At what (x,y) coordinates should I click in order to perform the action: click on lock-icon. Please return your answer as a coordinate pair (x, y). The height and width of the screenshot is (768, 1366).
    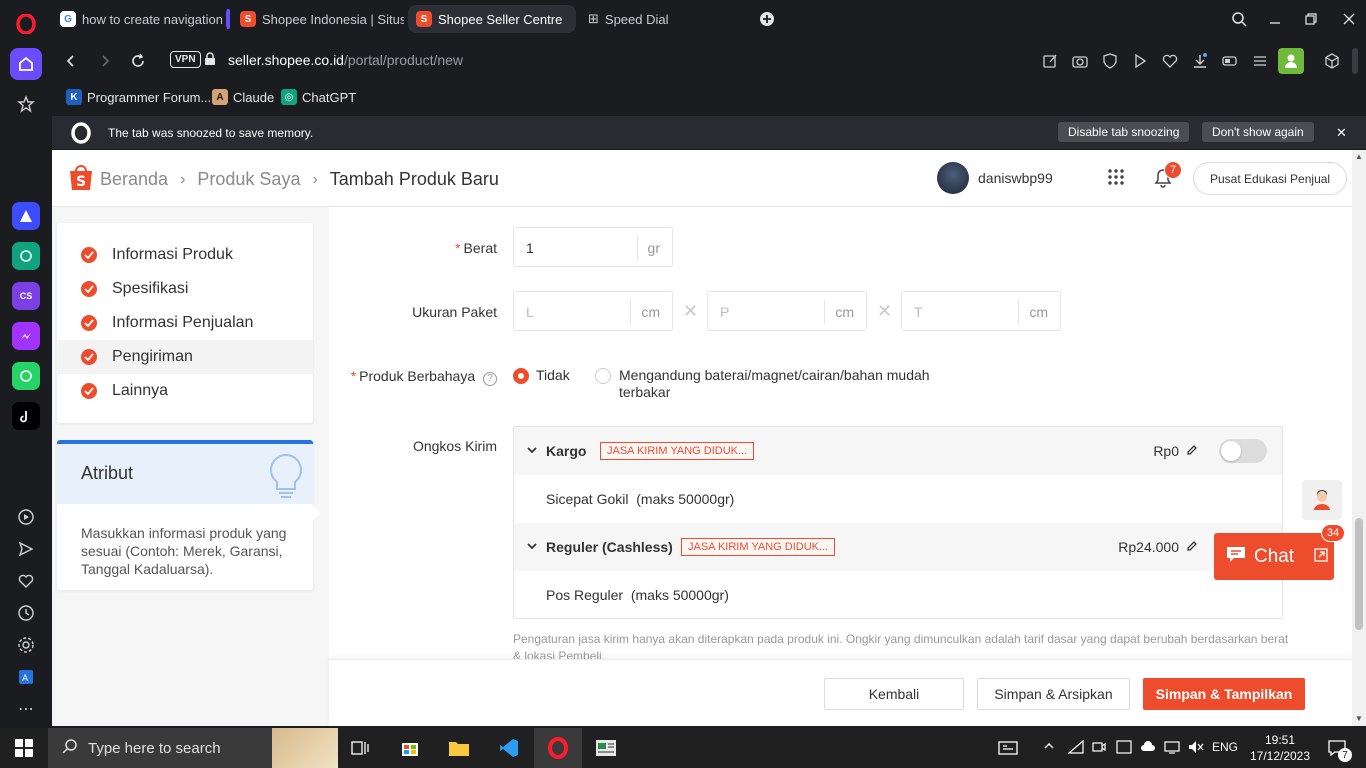
    Looking at the image, I should click on (210, 61).